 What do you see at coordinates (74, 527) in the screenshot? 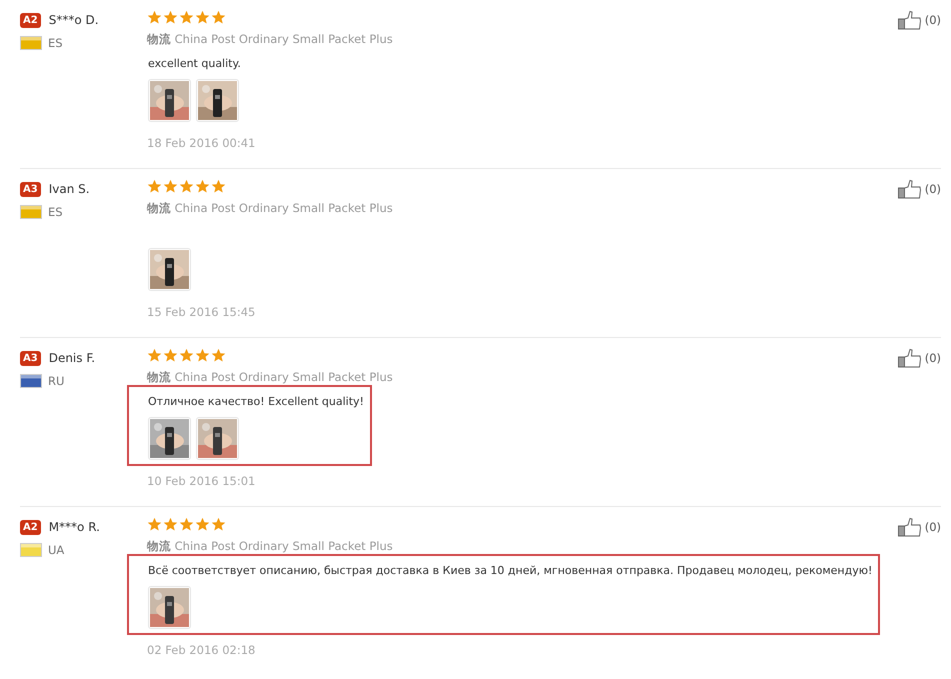
I see `user-name: M***o R.` at bounding box center [74, 527].